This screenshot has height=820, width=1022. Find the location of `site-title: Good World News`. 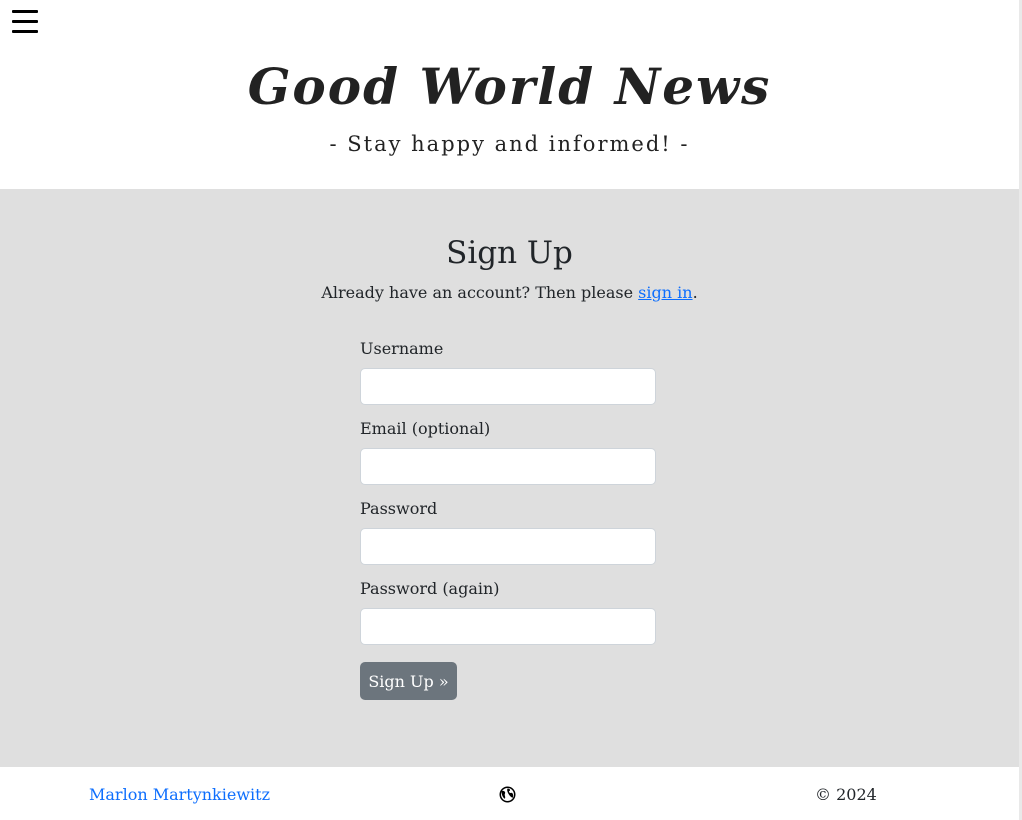

site-title: Good World News is located at coordinates (509, 59).